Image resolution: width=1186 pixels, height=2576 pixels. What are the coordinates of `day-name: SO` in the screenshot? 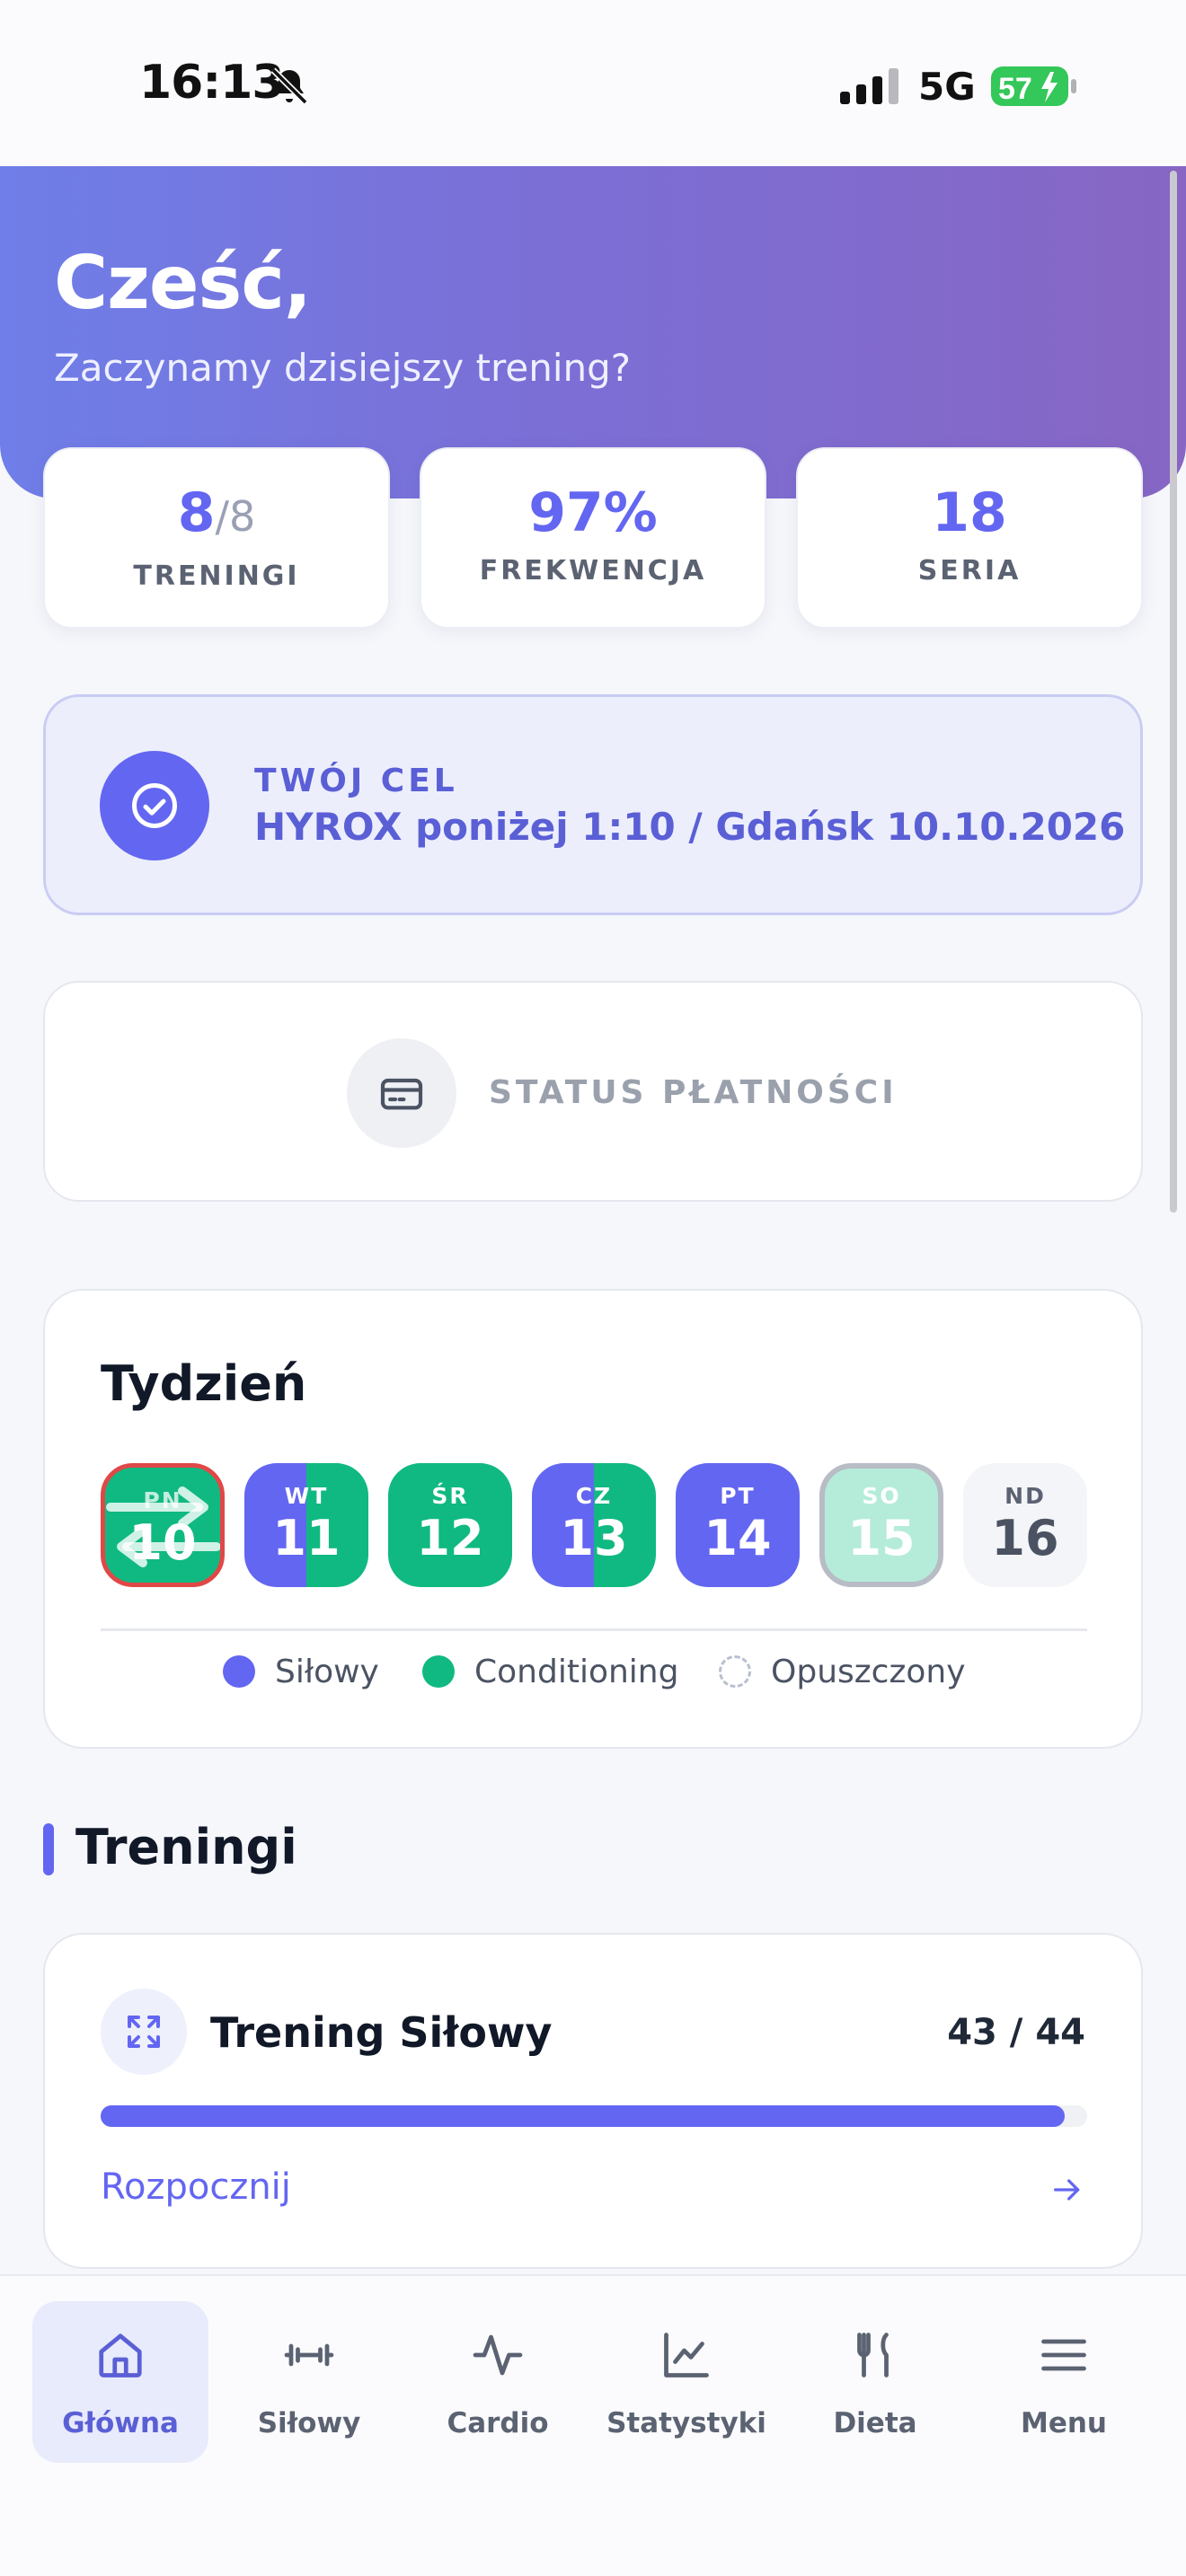 It's located at (881, 1496).